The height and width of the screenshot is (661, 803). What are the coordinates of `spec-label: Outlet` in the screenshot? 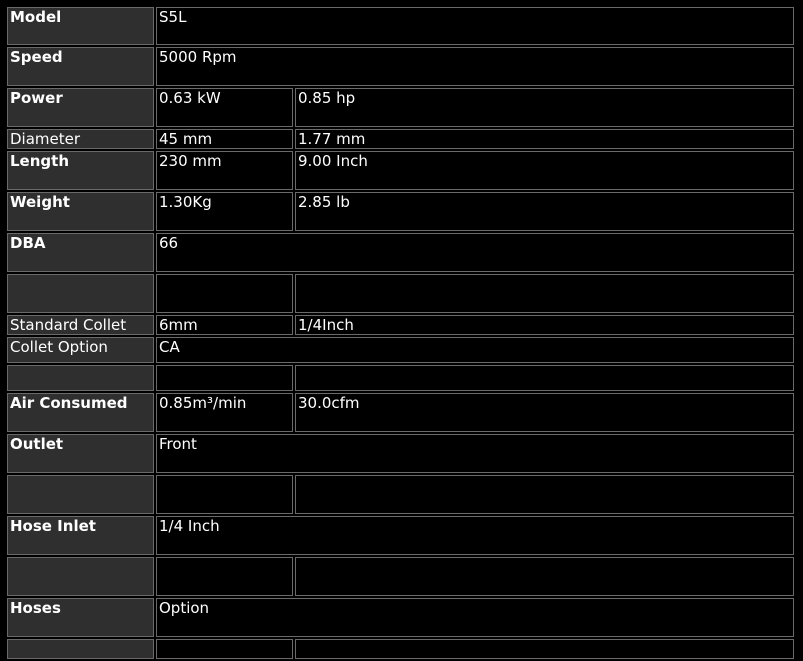 It's located at (80, 453).